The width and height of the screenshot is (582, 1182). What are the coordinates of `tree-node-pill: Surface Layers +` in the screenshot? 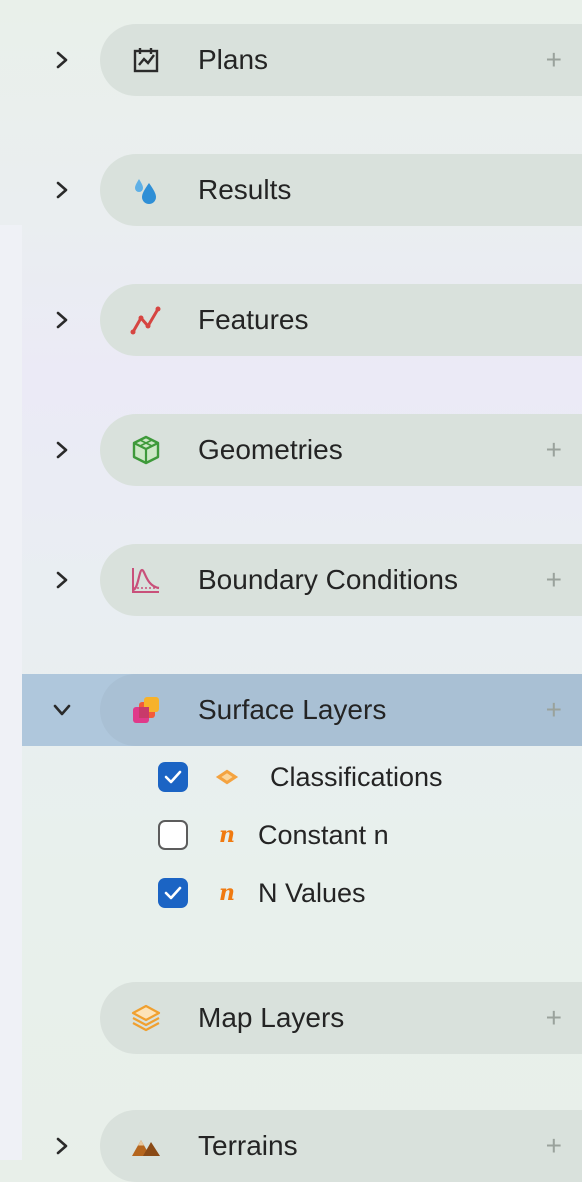 It's located at (341, 710).